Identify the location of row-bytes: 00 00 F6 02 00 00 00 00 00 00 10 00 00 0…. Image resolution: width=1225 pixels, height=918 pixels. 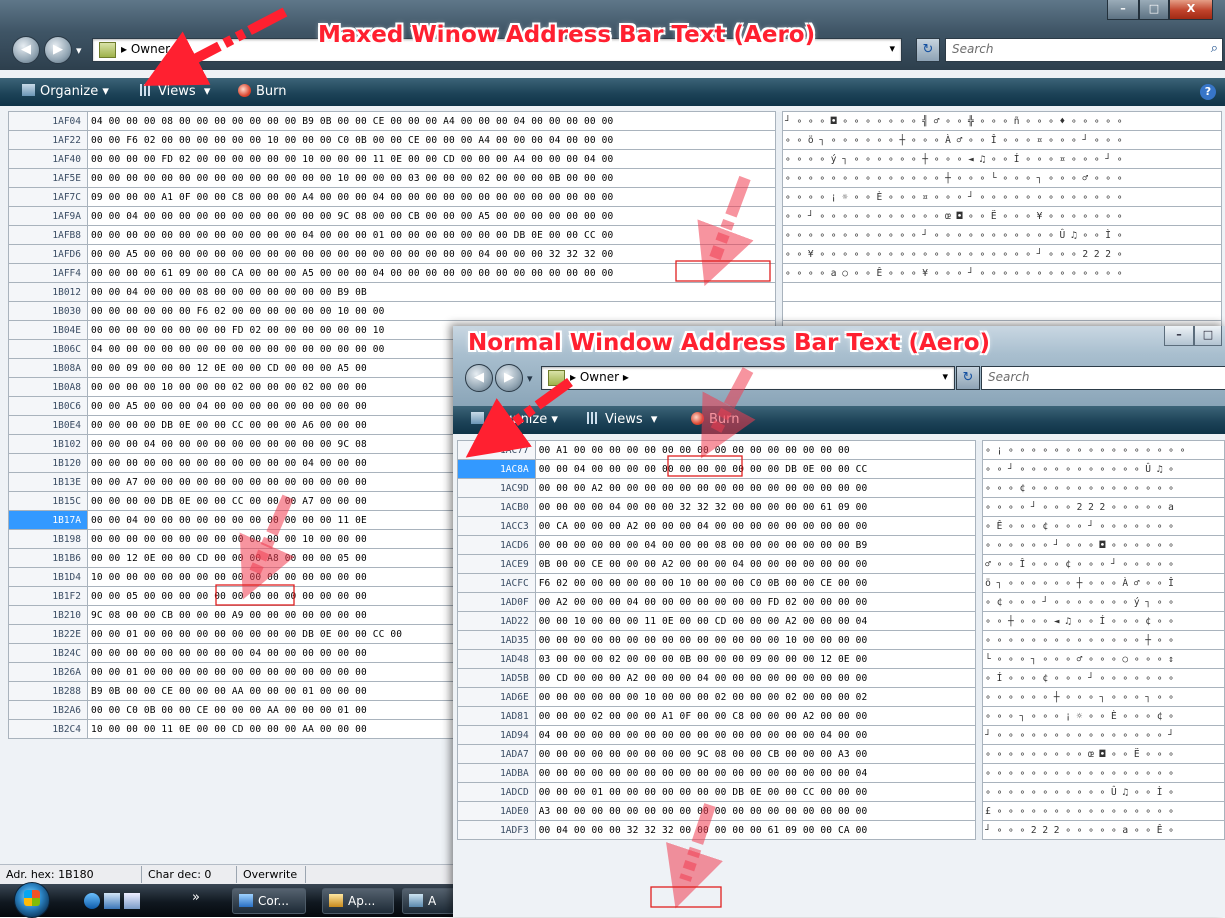
(431, 140).